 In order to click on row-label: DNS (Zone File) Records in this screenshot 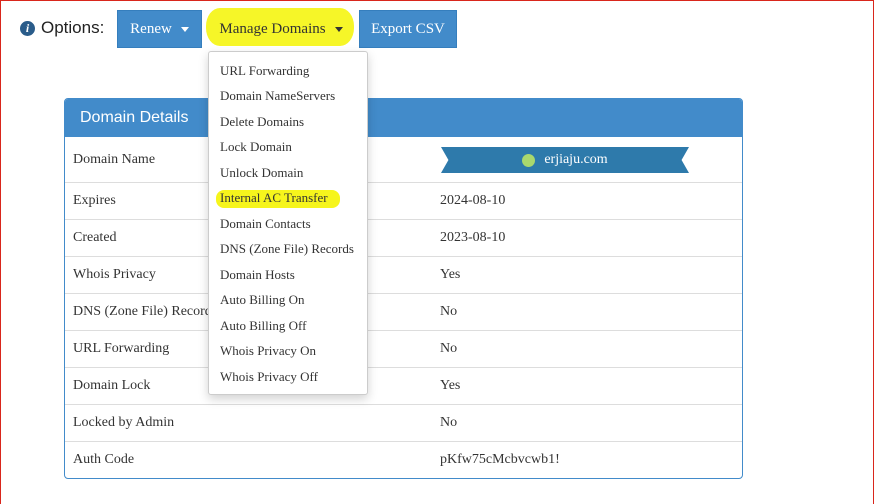, I will do `click(145, 311)`.